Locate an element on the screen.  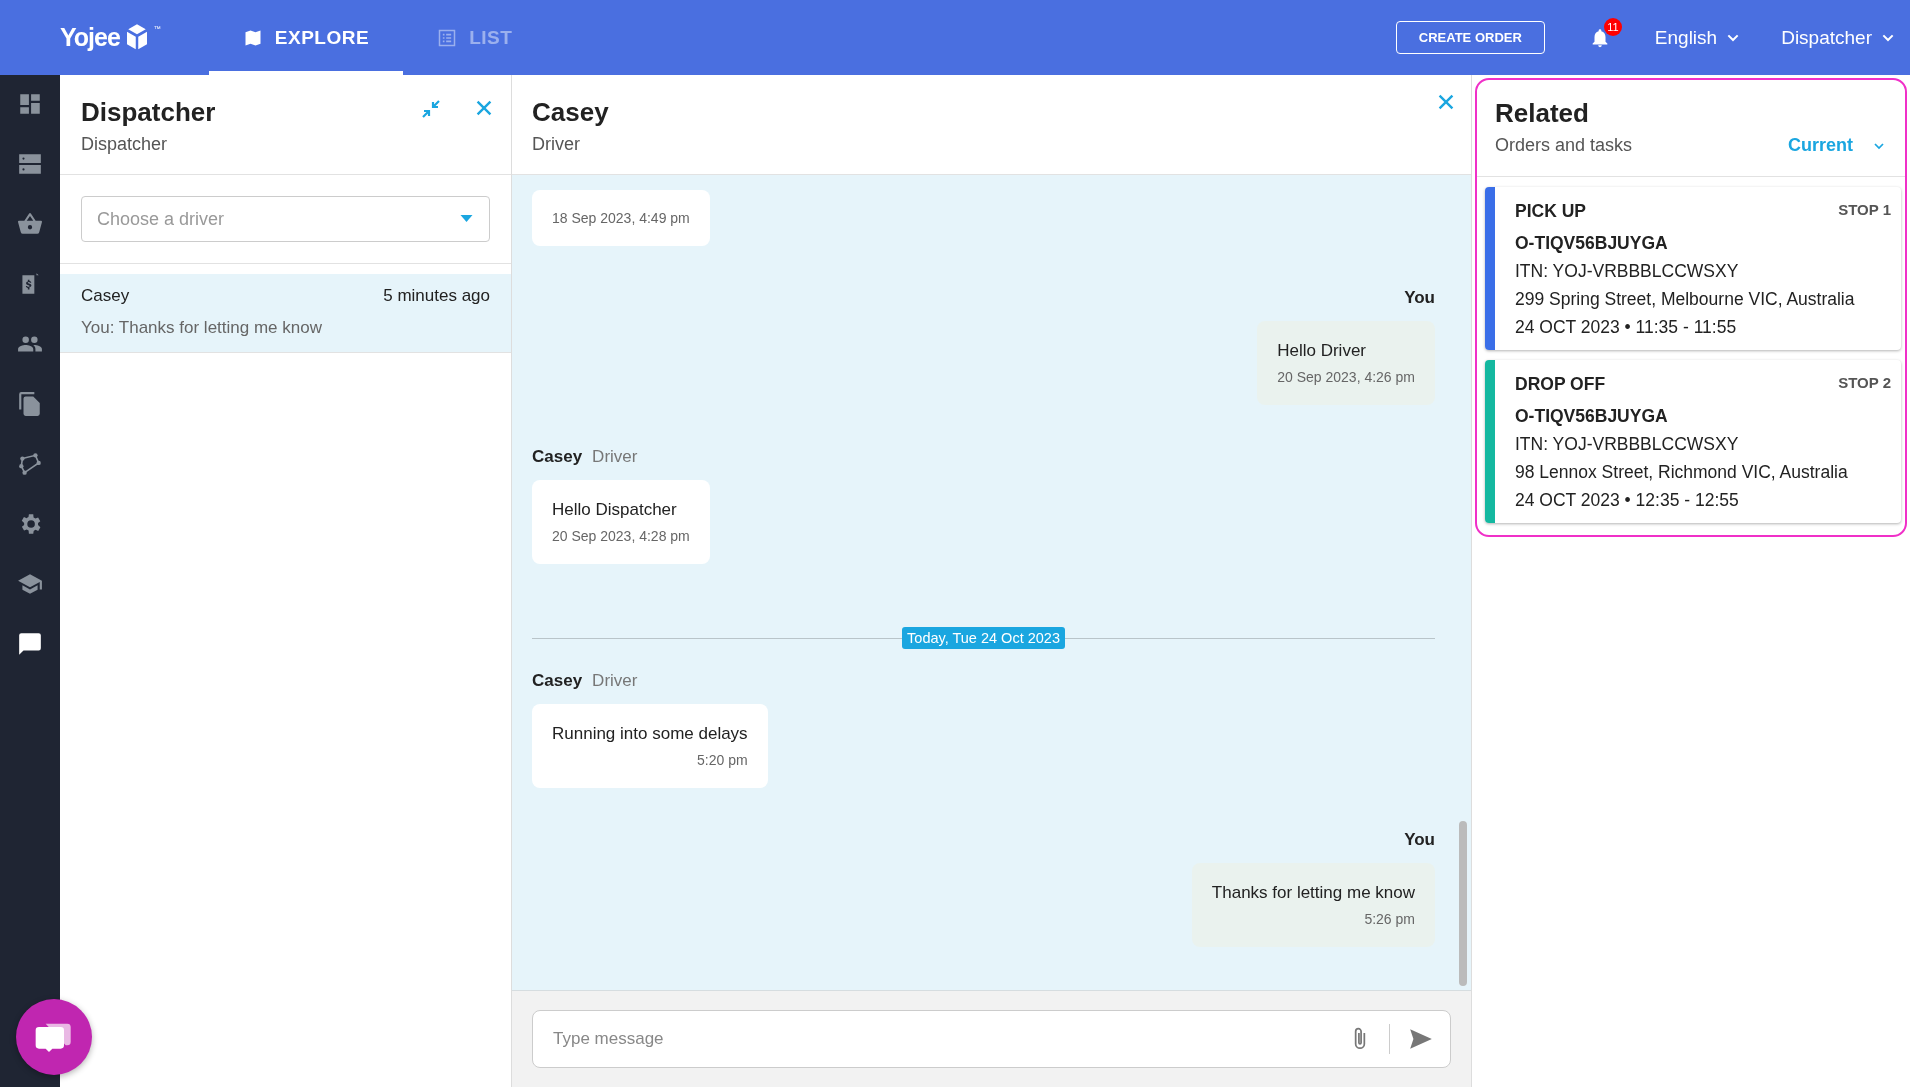
scrollbar is located at coordinates (1463, 903).